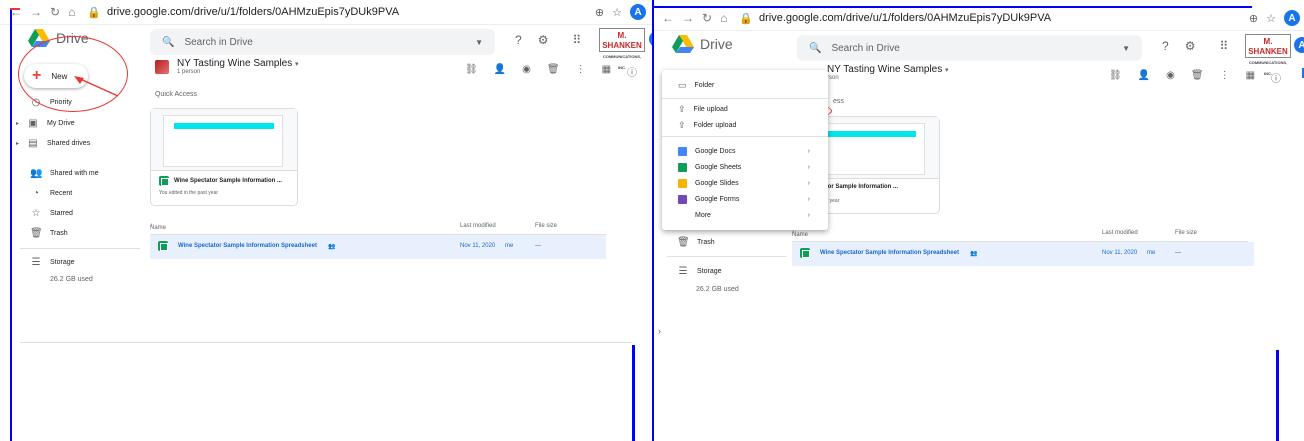 This screenshot has height=441, width=1304. I want to click on sheets-icon, so click(164, 181).